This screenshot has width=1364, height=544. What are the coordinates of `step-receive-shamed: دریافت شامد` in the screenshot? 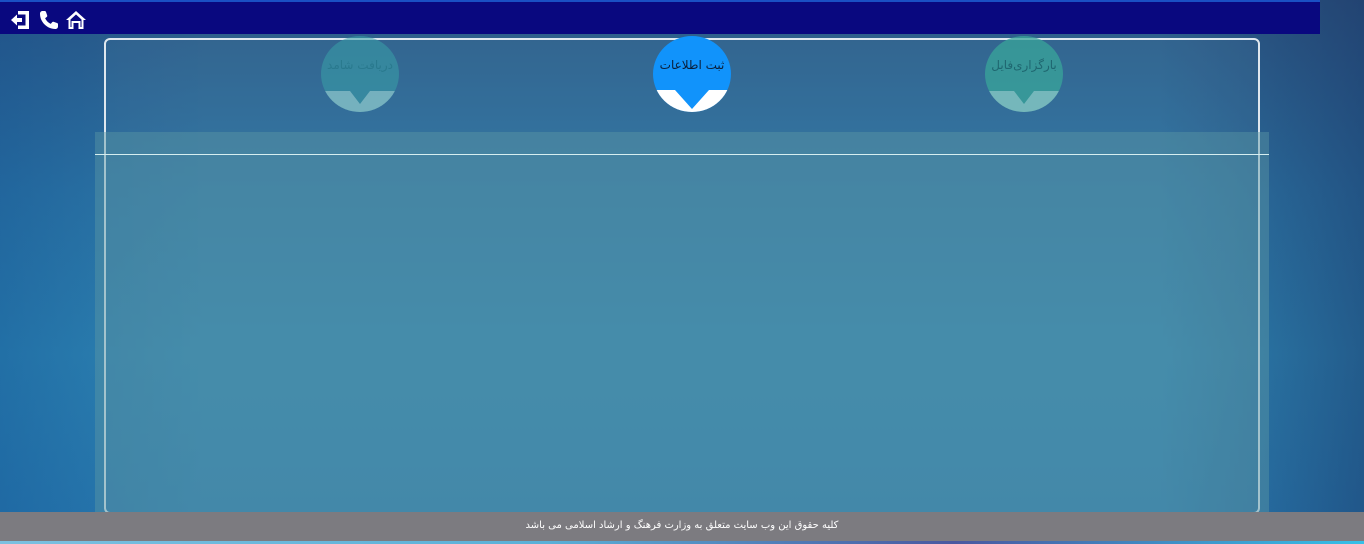 It's located at (360, 74).